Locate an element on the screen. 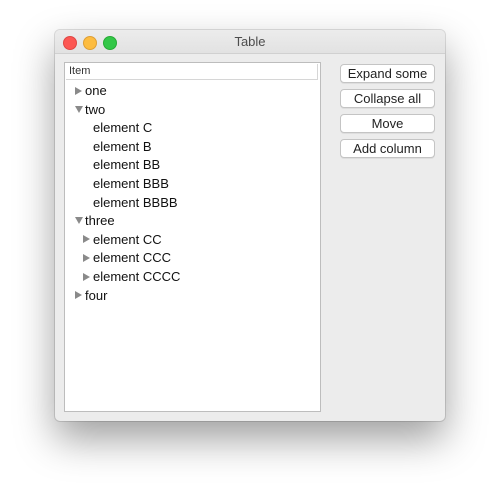 This screenshot has height=500, width=500. row-label: one is located at coordinates (96, 90).